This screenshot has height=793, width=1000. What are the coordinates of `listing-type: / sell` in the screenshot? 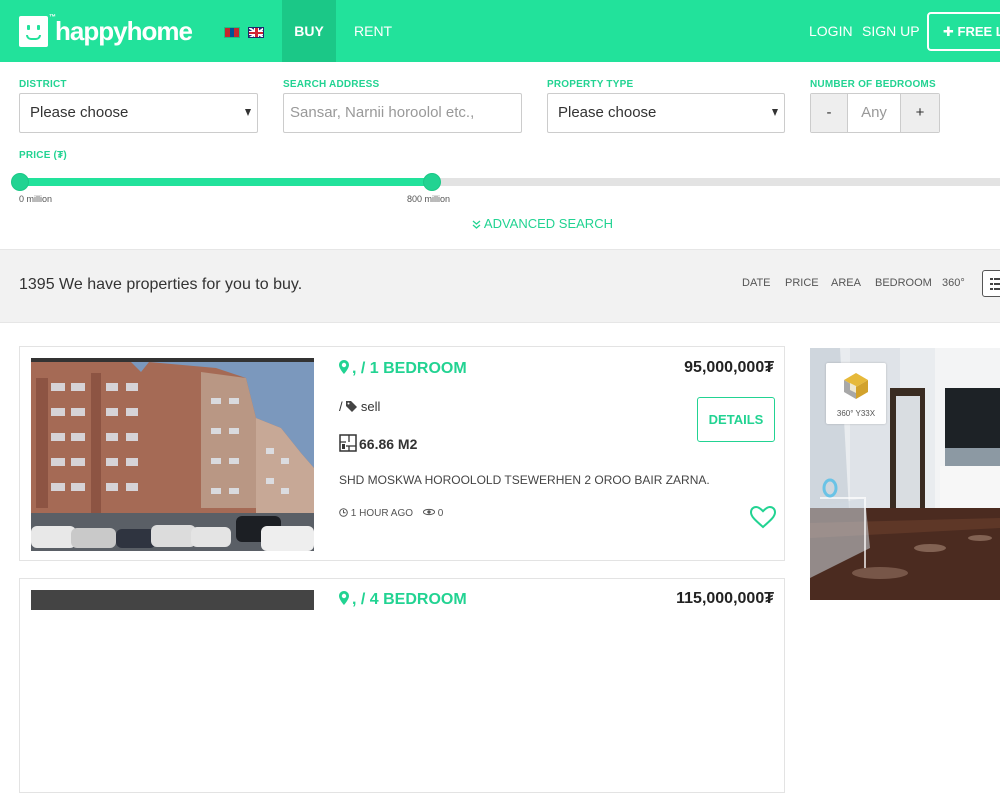 It's located at (359, 406).